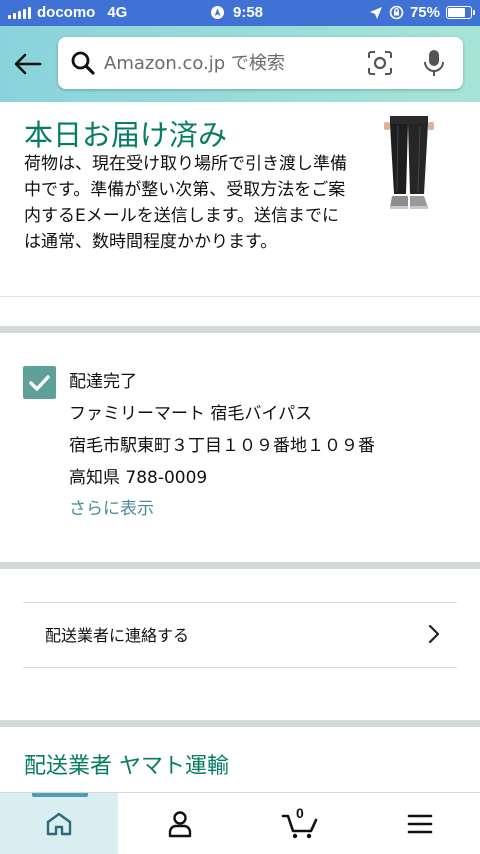  I want to click on home-icon, so click(59, 824).